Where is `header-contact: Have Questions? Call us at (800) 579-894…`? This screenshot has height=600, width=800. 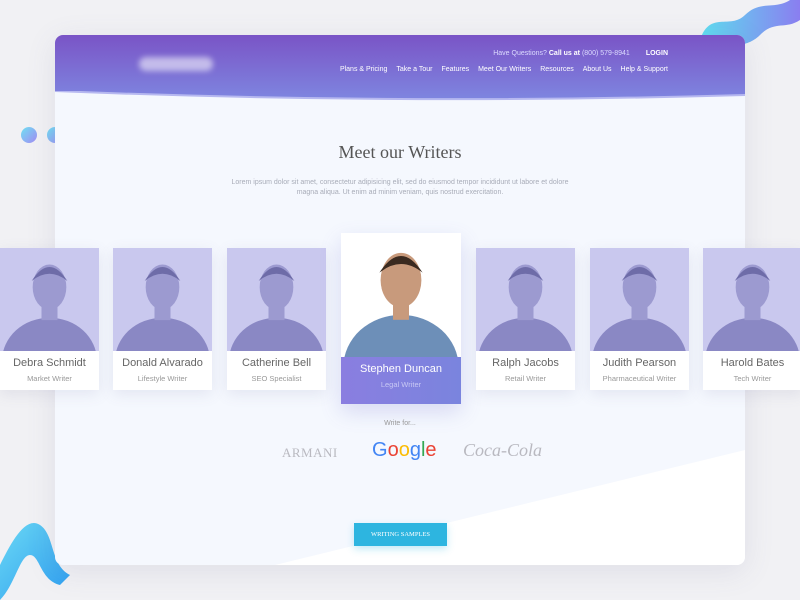 header-contact: Have Questions? Call us at (800) 579-894… is located at coordinates (580, 53).